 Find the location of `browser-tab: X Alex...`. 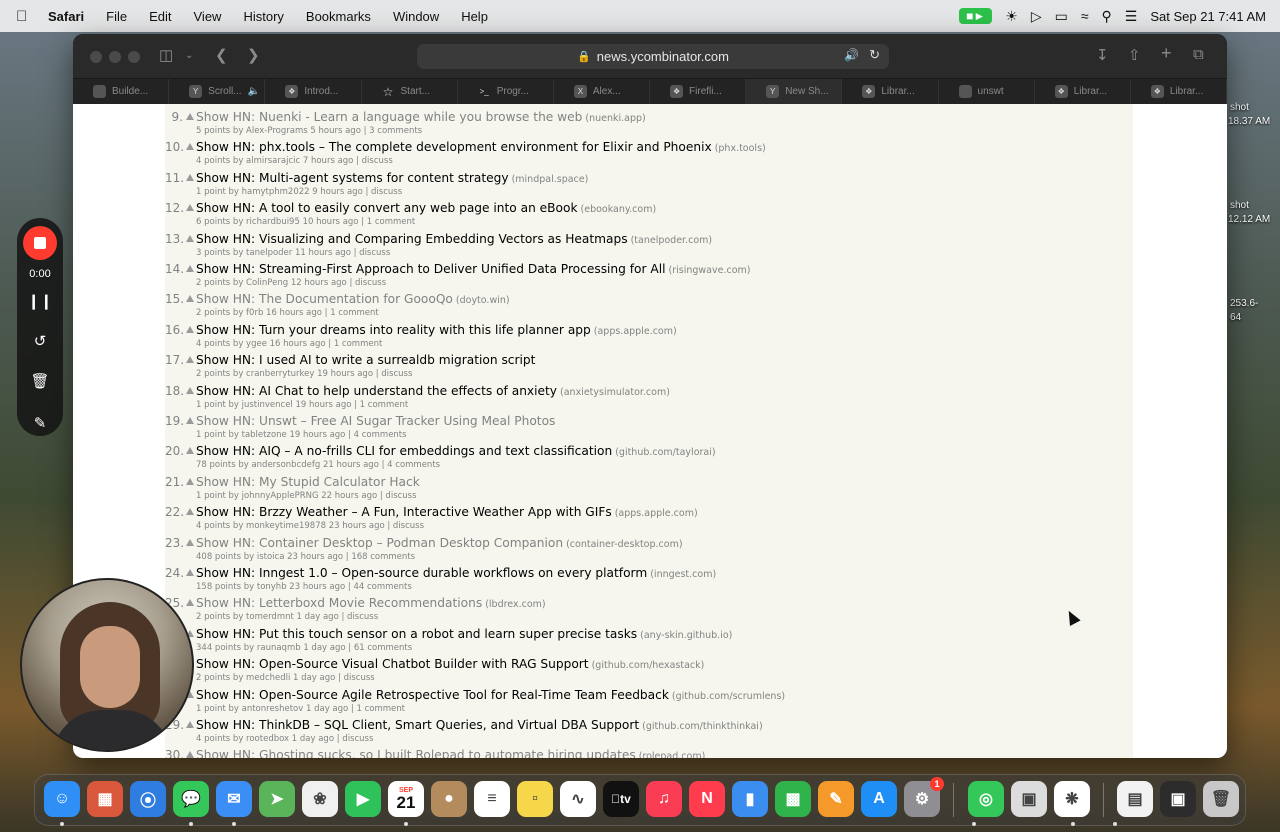

browser-tab: X Alex... is located at coordinates (602, 91).